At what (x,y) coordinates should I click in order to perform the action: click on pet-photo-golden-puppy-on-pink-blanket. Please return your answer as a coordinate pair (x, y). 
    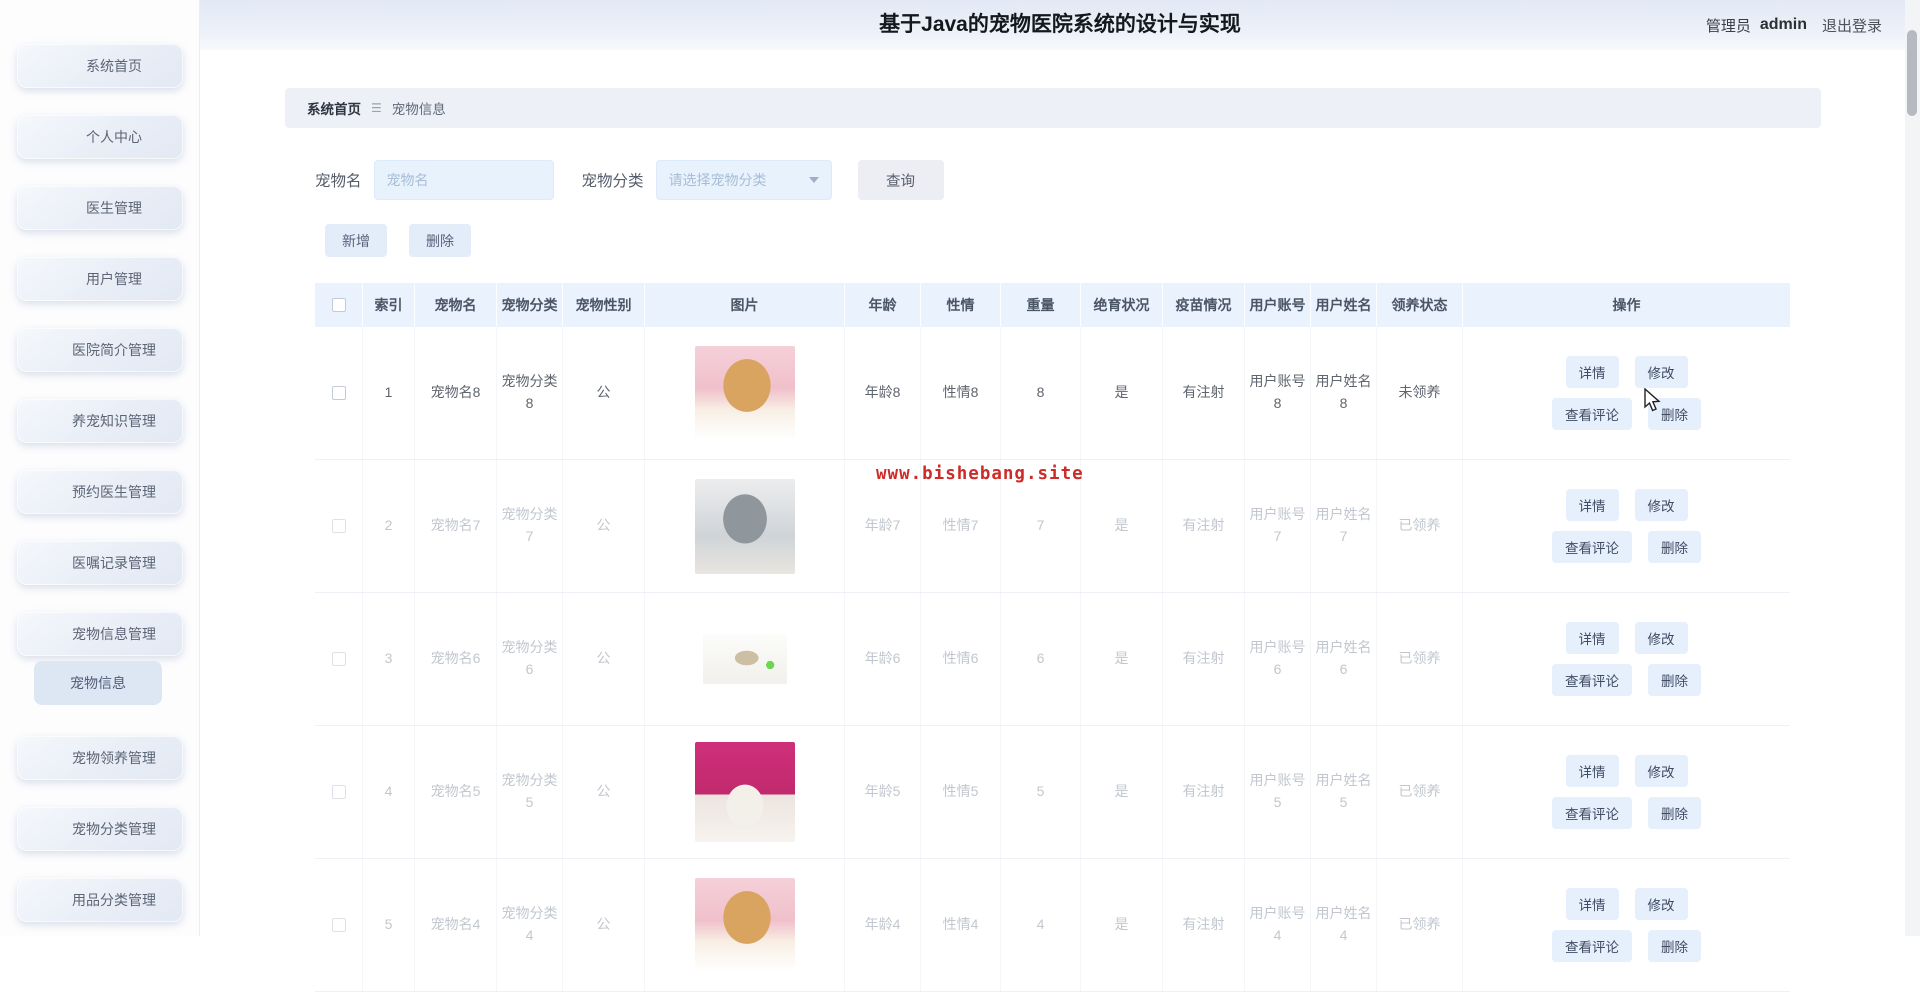
    Looking at the image, I should click on (744, 393).